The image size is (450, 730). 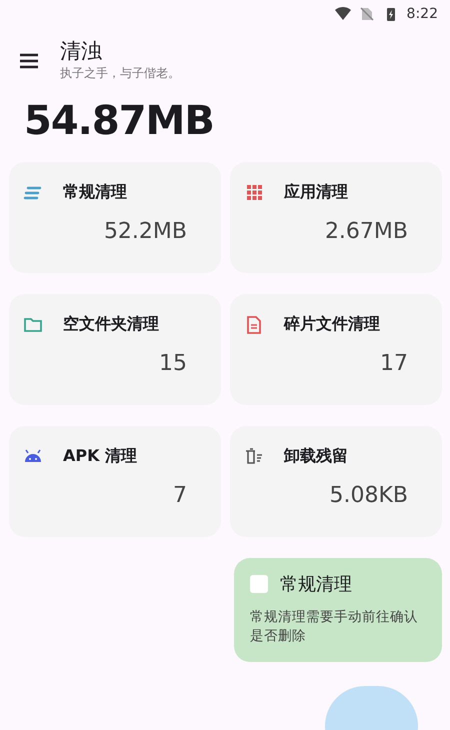 What do you see at coordinates (342, 14) in the screenshot?
I see `wifi-icon` at bounding box center [342, 14].